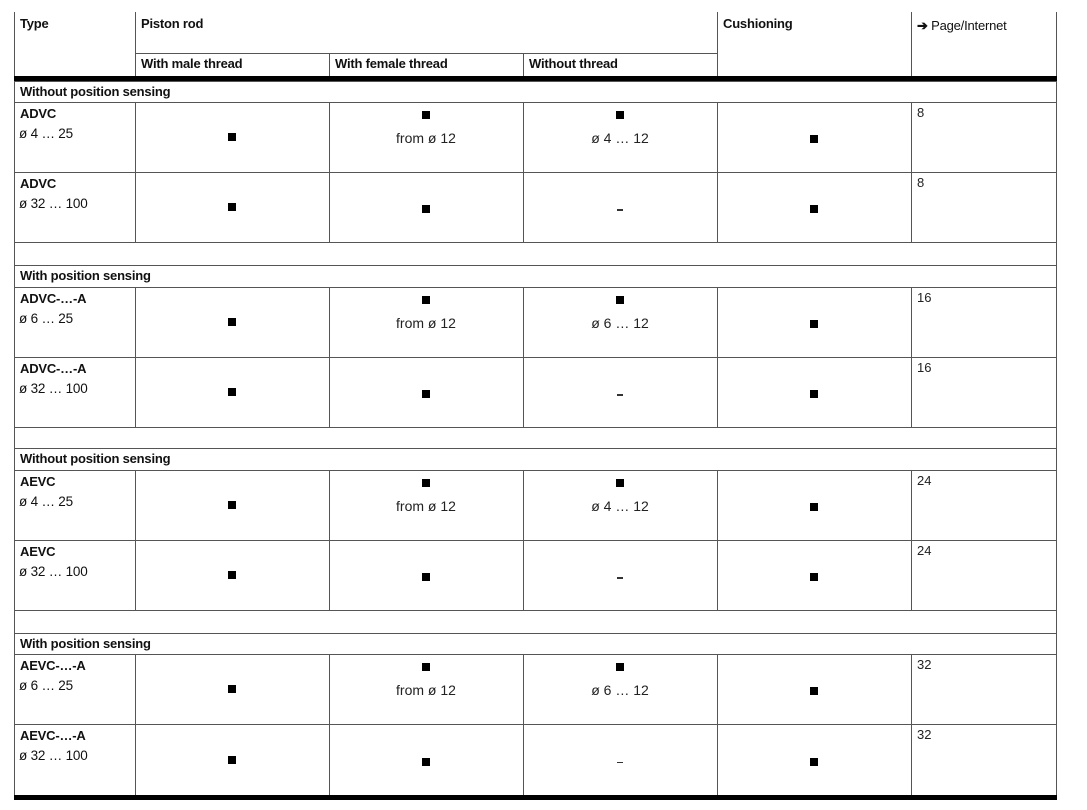 Image resolution: width=1087 pixels, height=810 pixels. What do you see at coordinates (573, 63) in the screenshot?
I see `header-without-thread: Without thread` at bounding box center [573, 63].